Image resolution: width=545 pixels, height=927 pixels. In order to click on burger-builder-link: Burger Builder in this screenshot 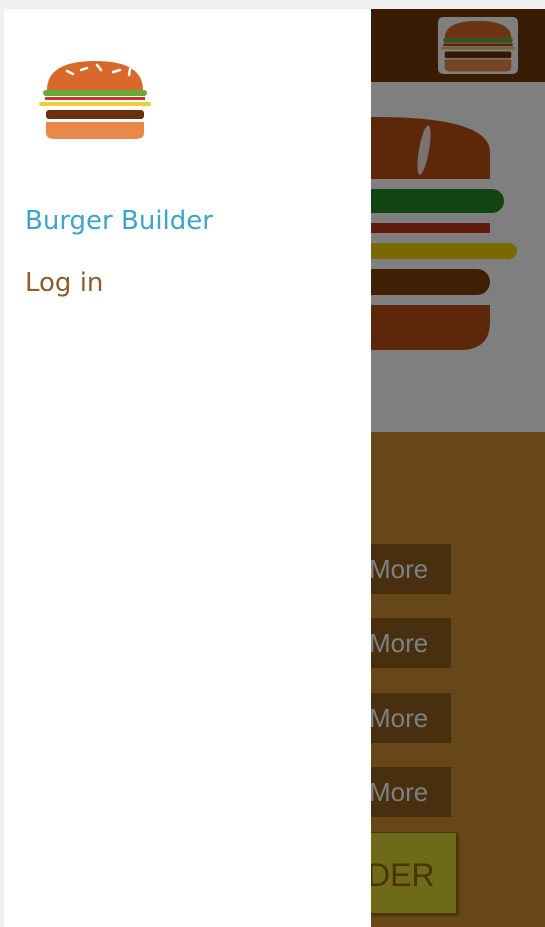, I will do `click(119, 221)`.